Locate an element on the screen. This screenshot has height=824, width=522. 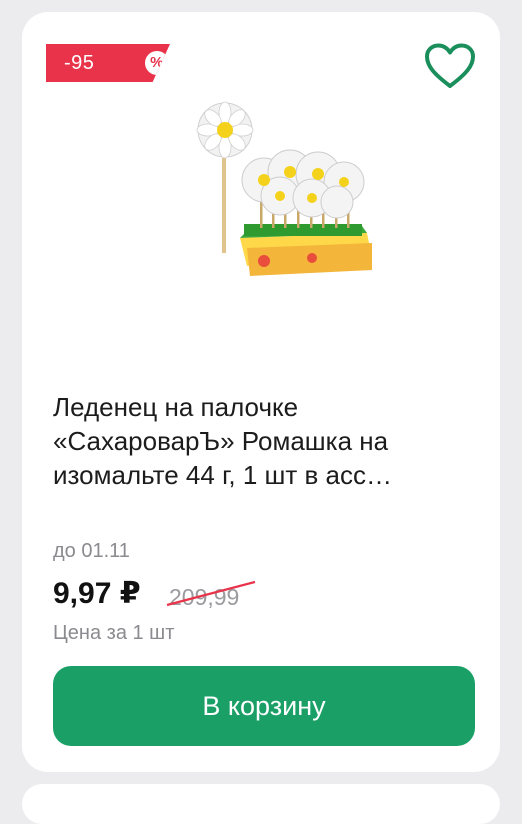
discount-badge: -95 % is located at coordinates (108, 63).